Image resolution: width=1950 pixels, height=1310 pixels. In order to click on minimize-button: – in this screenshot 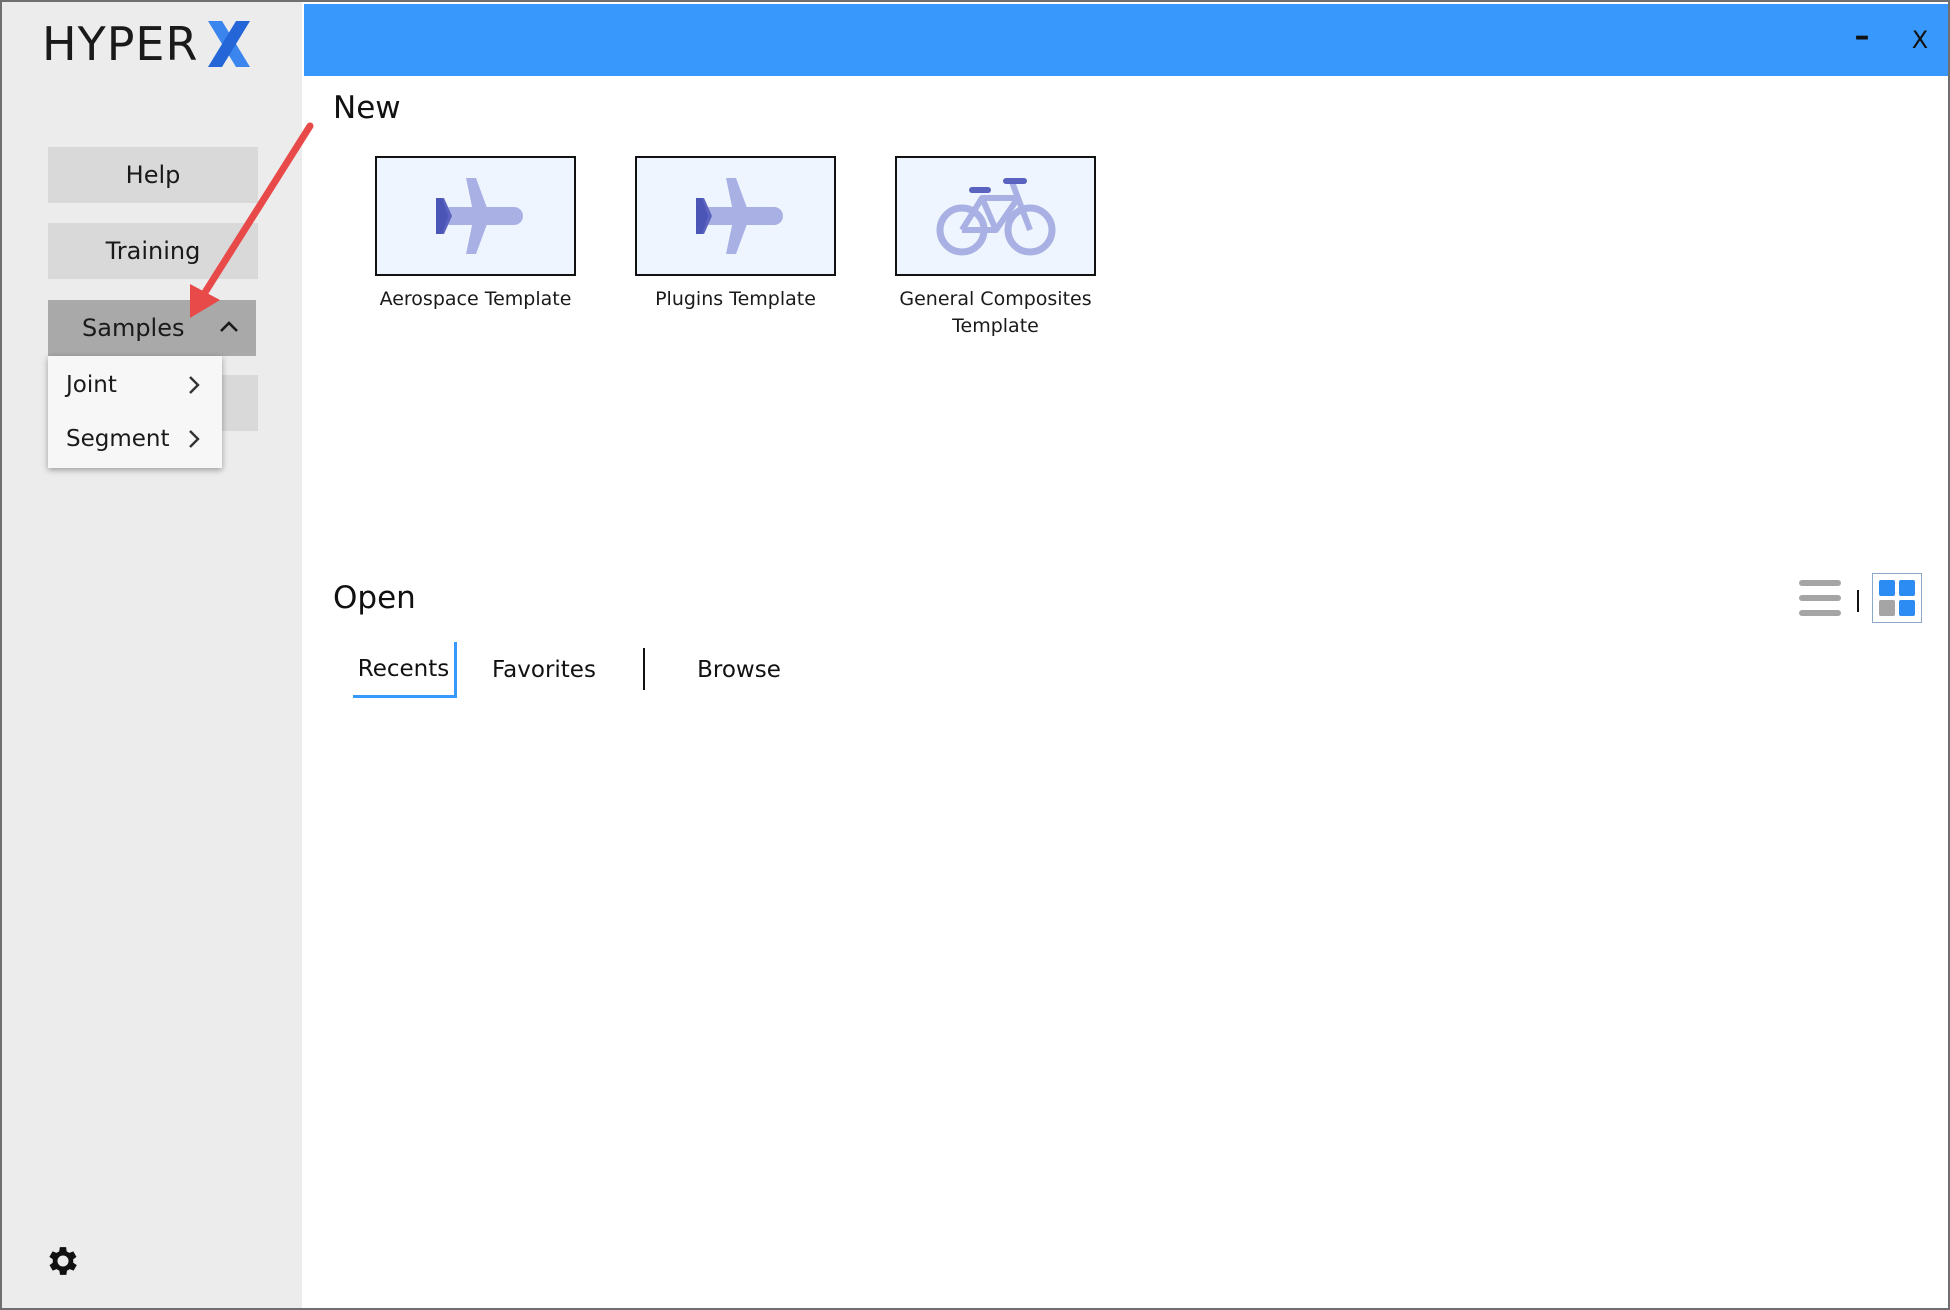, I will do `click(1862, 40)`.